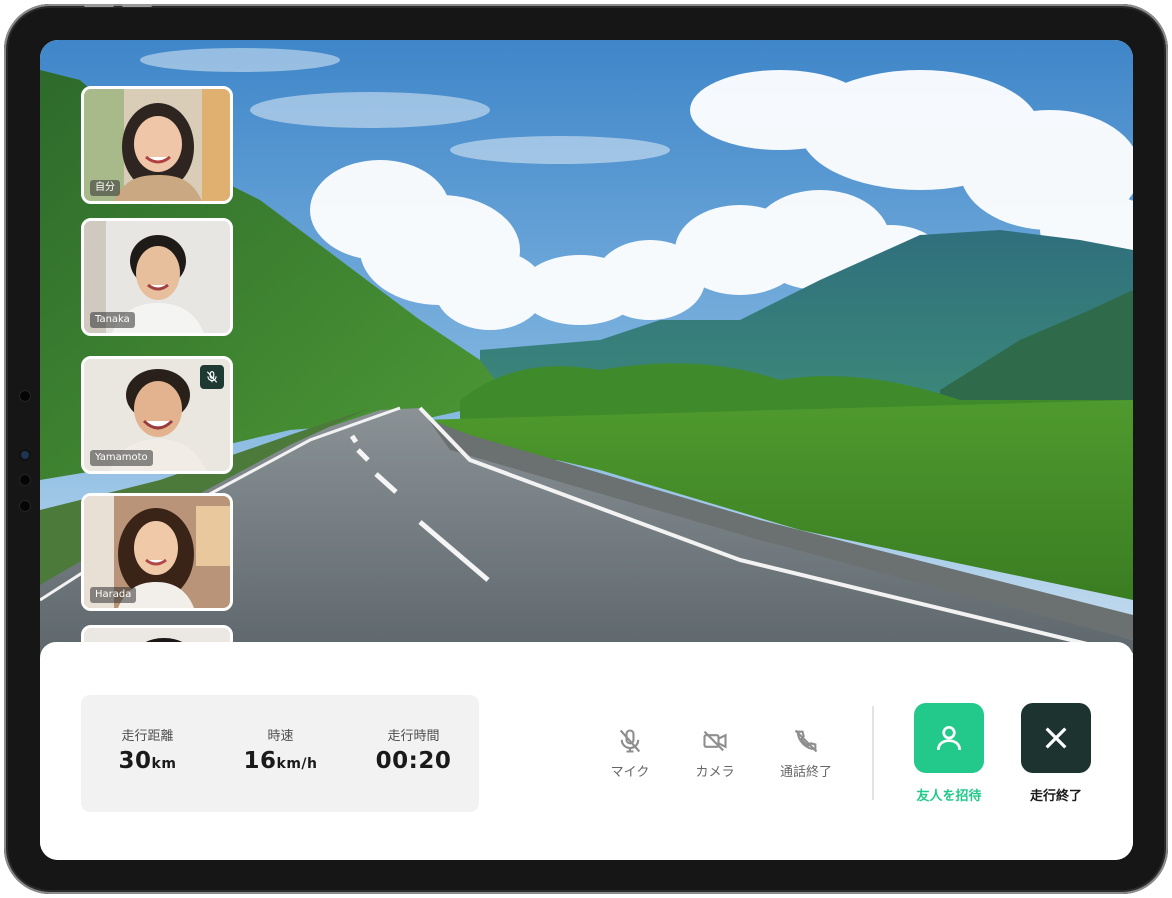 The height and width of the screenshot is (898, 1172). Describe the element at coordinates (715, 741) in the screenshot. I see `camera-off-icon` at that location.